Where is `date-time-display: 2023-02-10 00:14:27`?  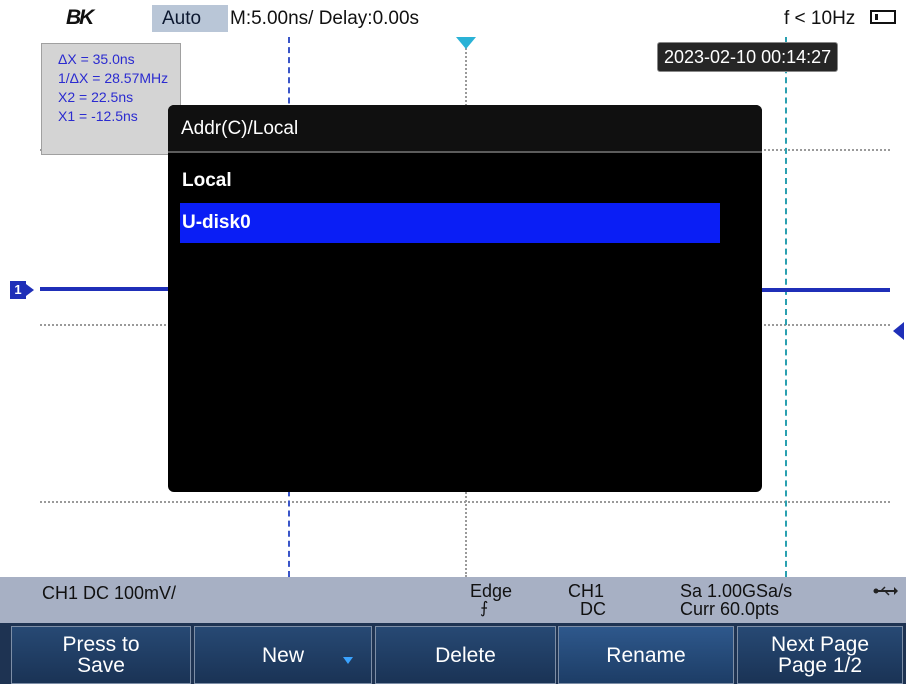 date-time-display: 2023-02-10 00:14:27 is located at coordinates (748, 57).